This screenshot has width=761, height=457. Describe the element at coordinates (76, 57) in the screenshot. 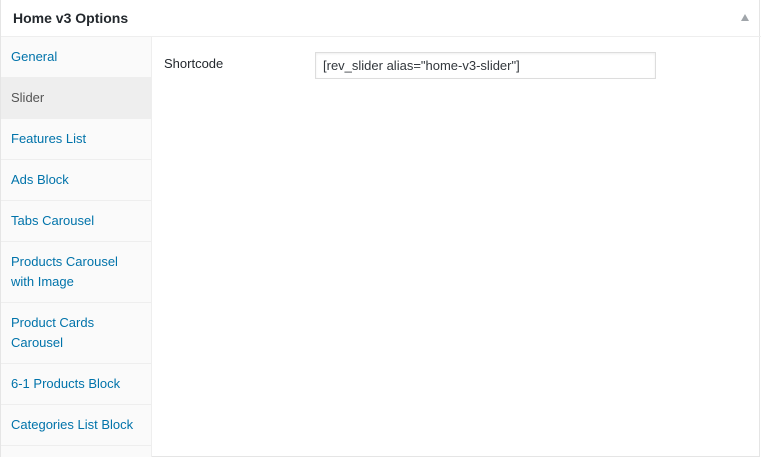

I see `sidebar-item-general: General` at that location.